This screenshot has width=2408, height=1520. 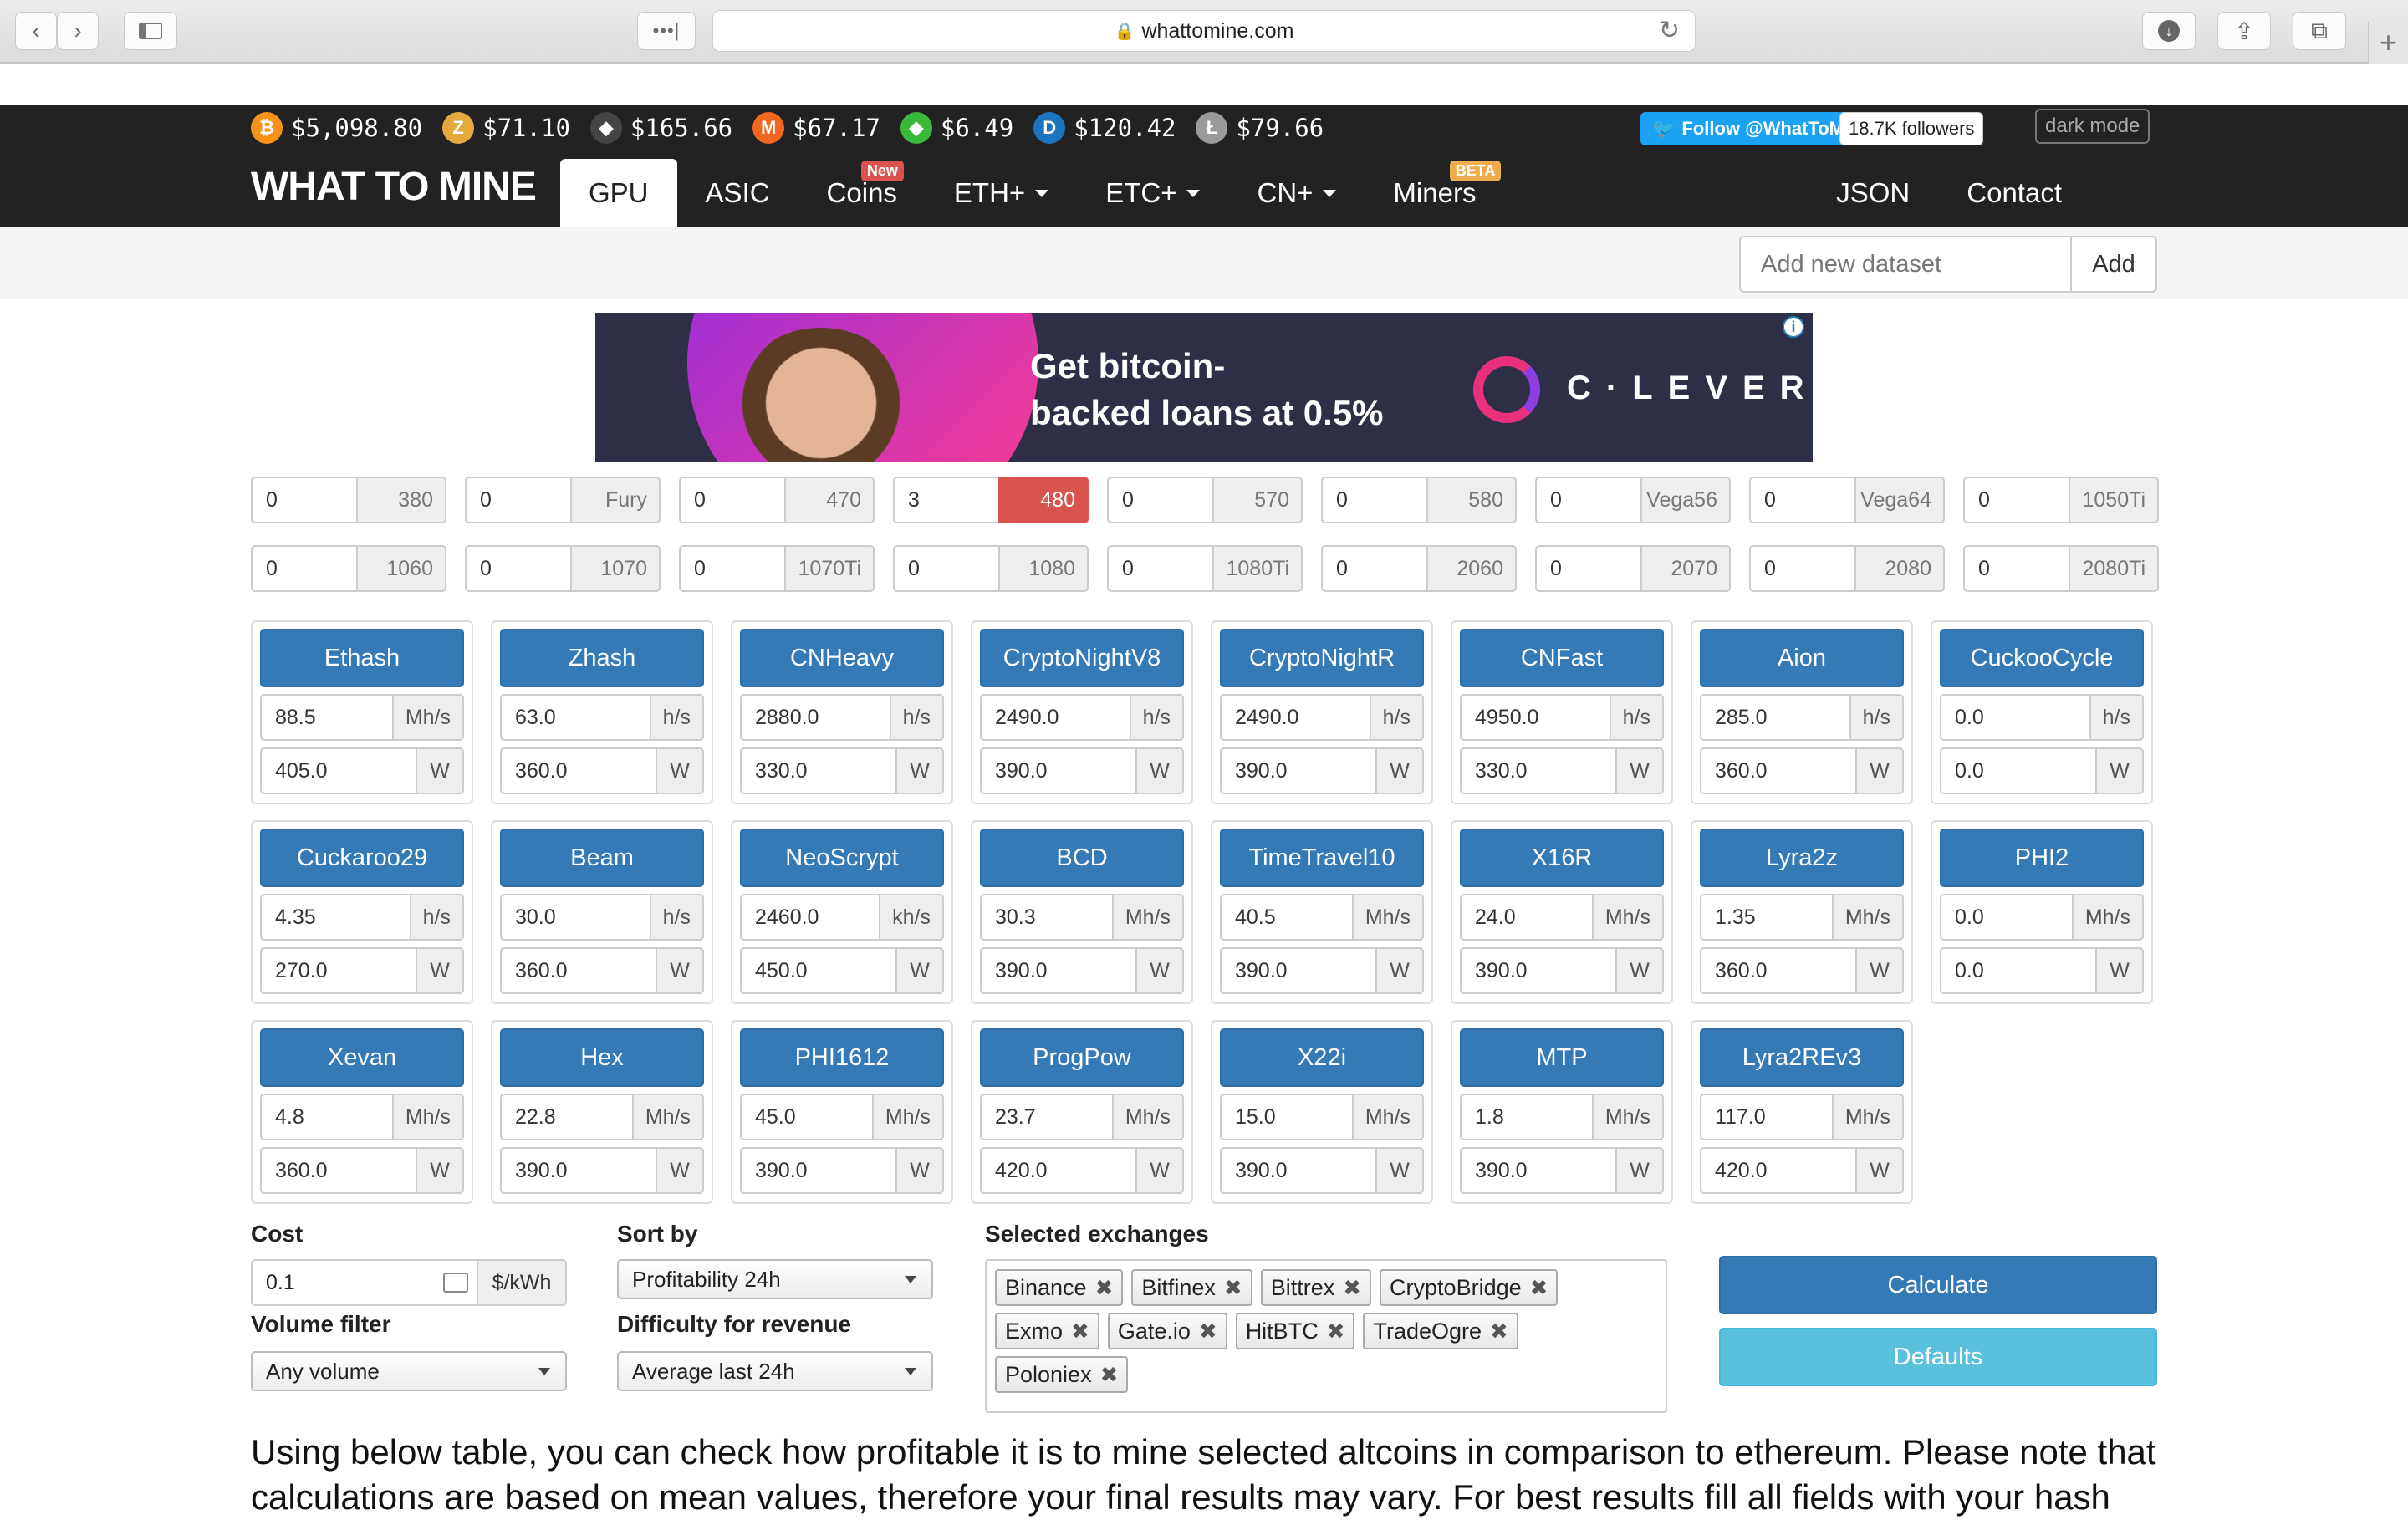 What do you see at coordinates (1535, 717) in the screenshot?
I see `hashrate-input: 4950.0` at bounding box center [1535, 717].